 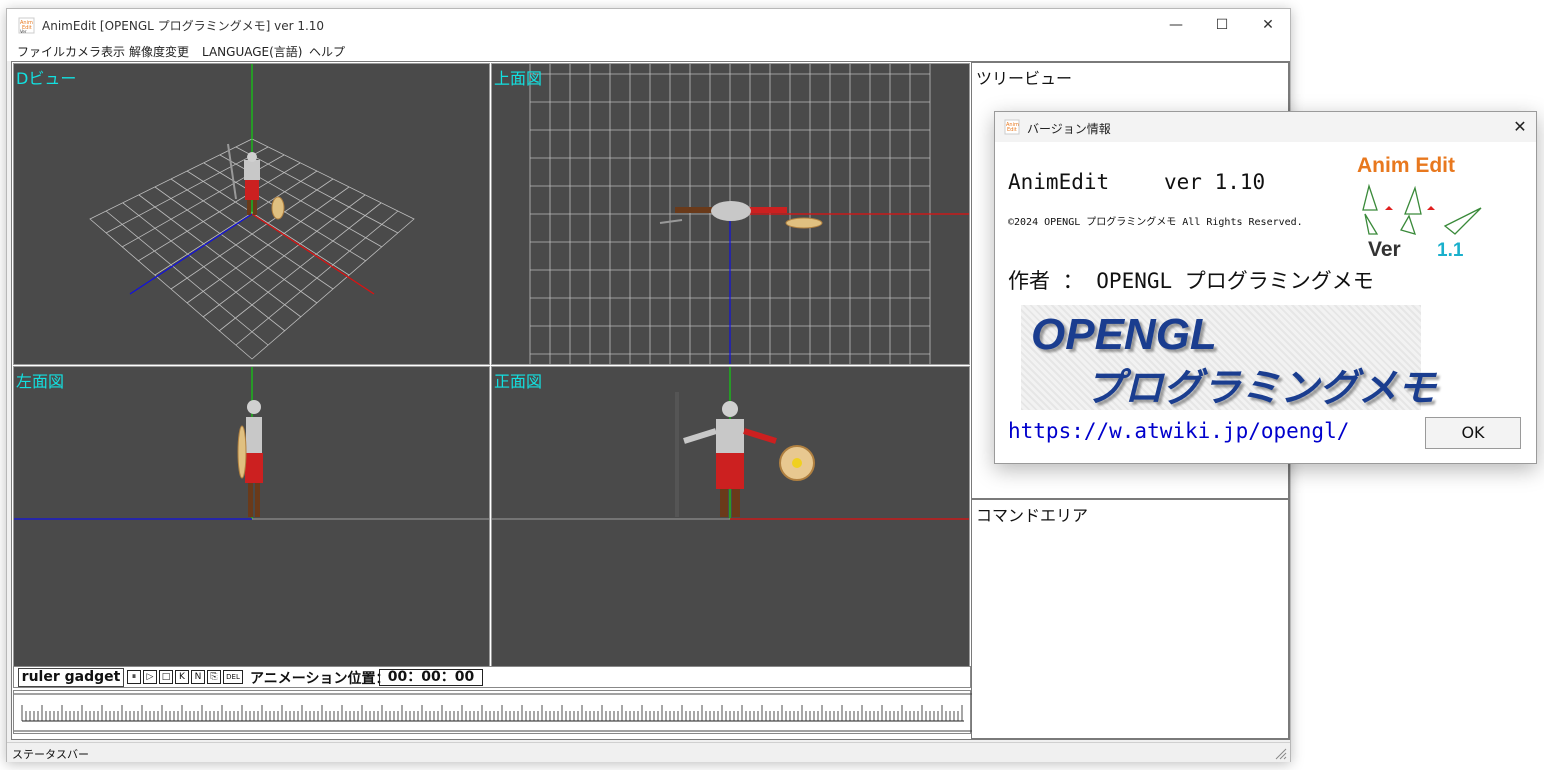 I want to click on next-button: N, so click(x=198, y=677).